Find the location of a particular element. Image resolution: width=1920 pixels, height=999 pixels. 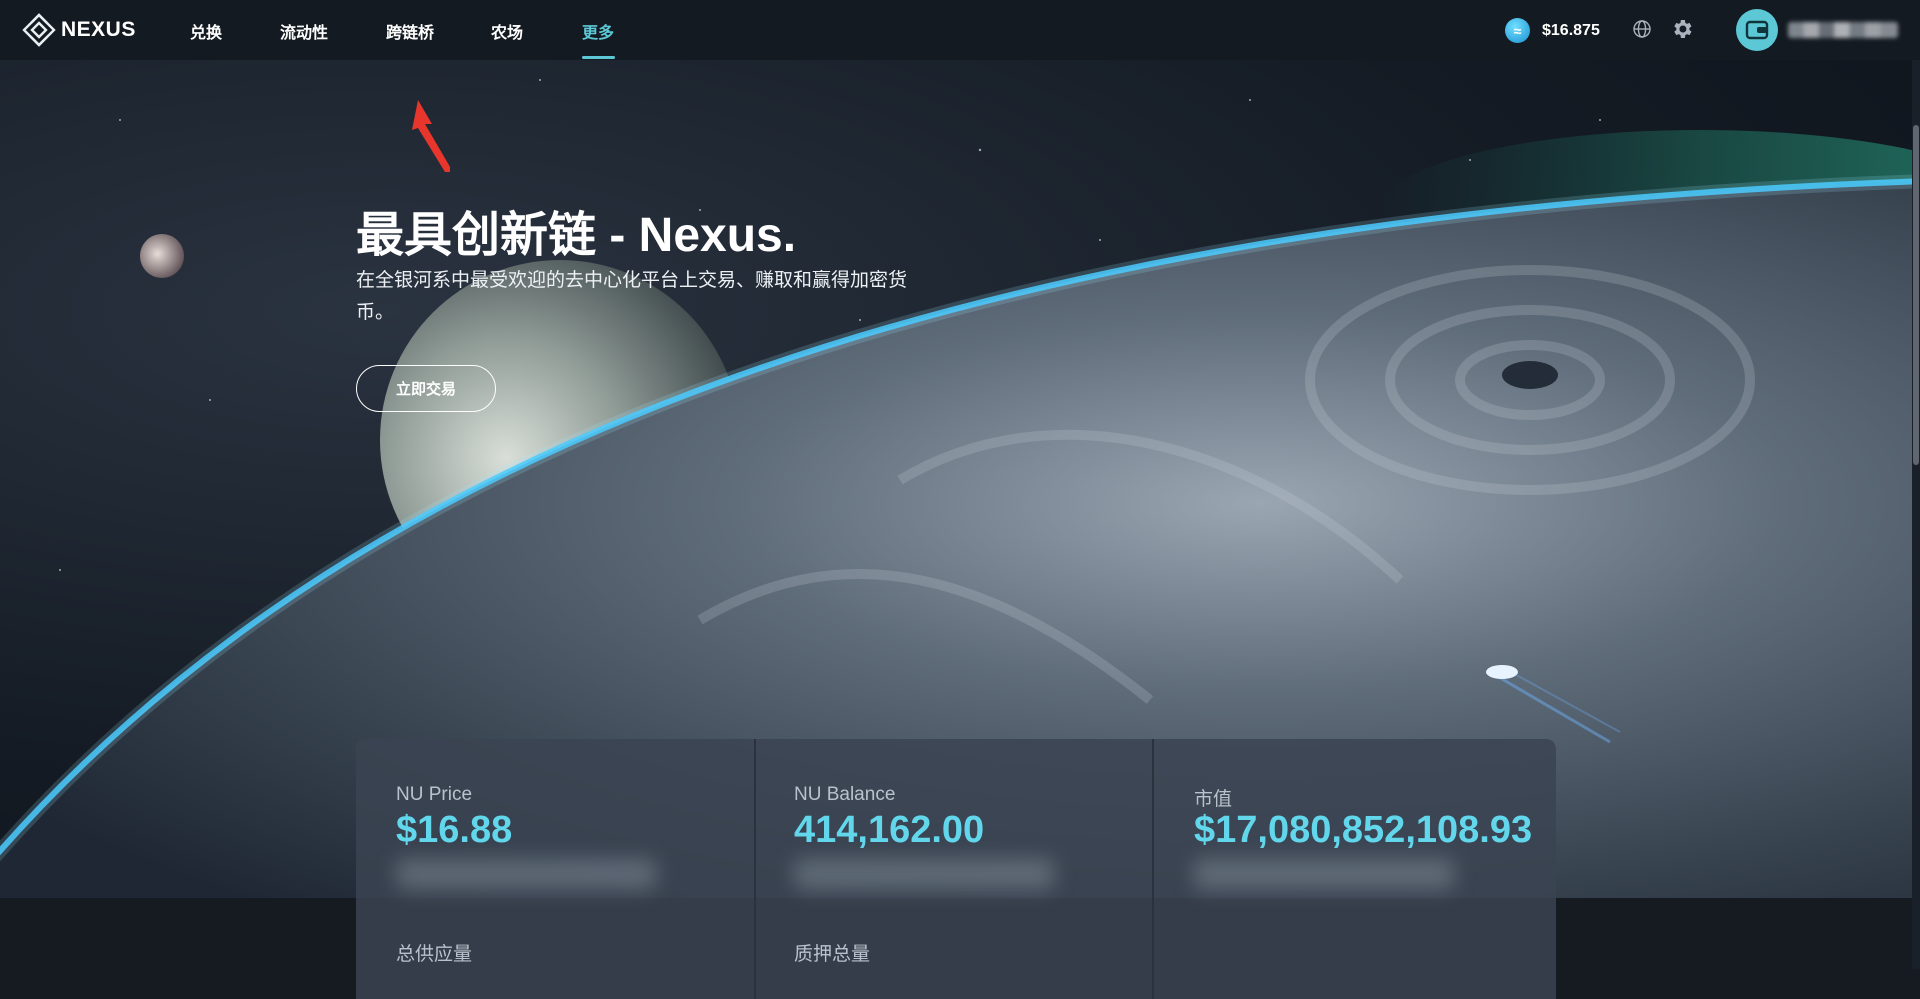

stat-label: 市值 is located at coordinates (1213, 799).